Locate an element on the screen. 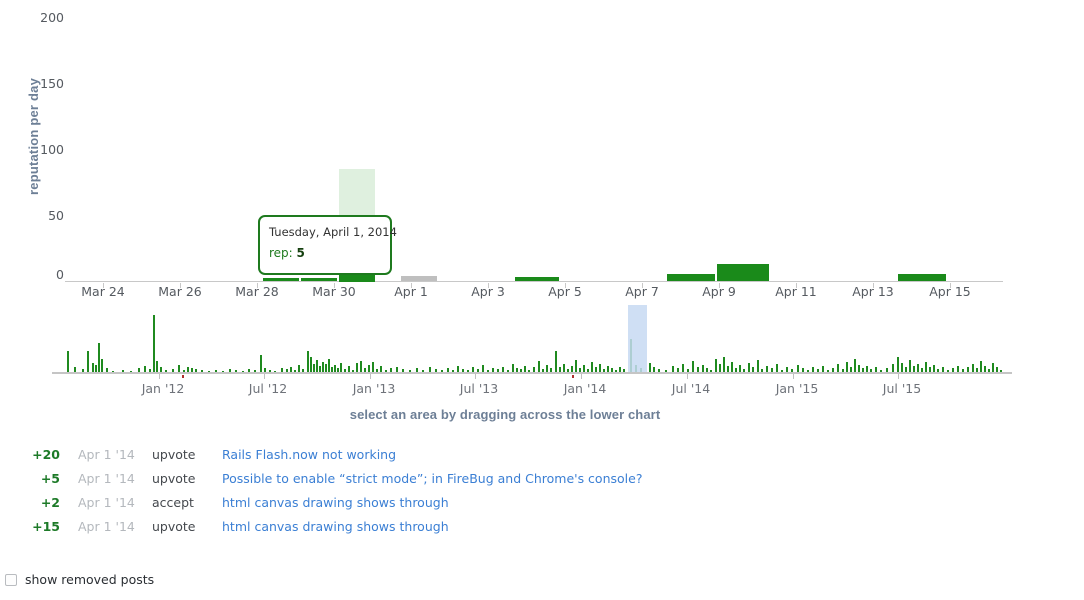 This screenshot has height=600, width=1084. main-x-label: Mar 24 is located at coordinates (103, 291).